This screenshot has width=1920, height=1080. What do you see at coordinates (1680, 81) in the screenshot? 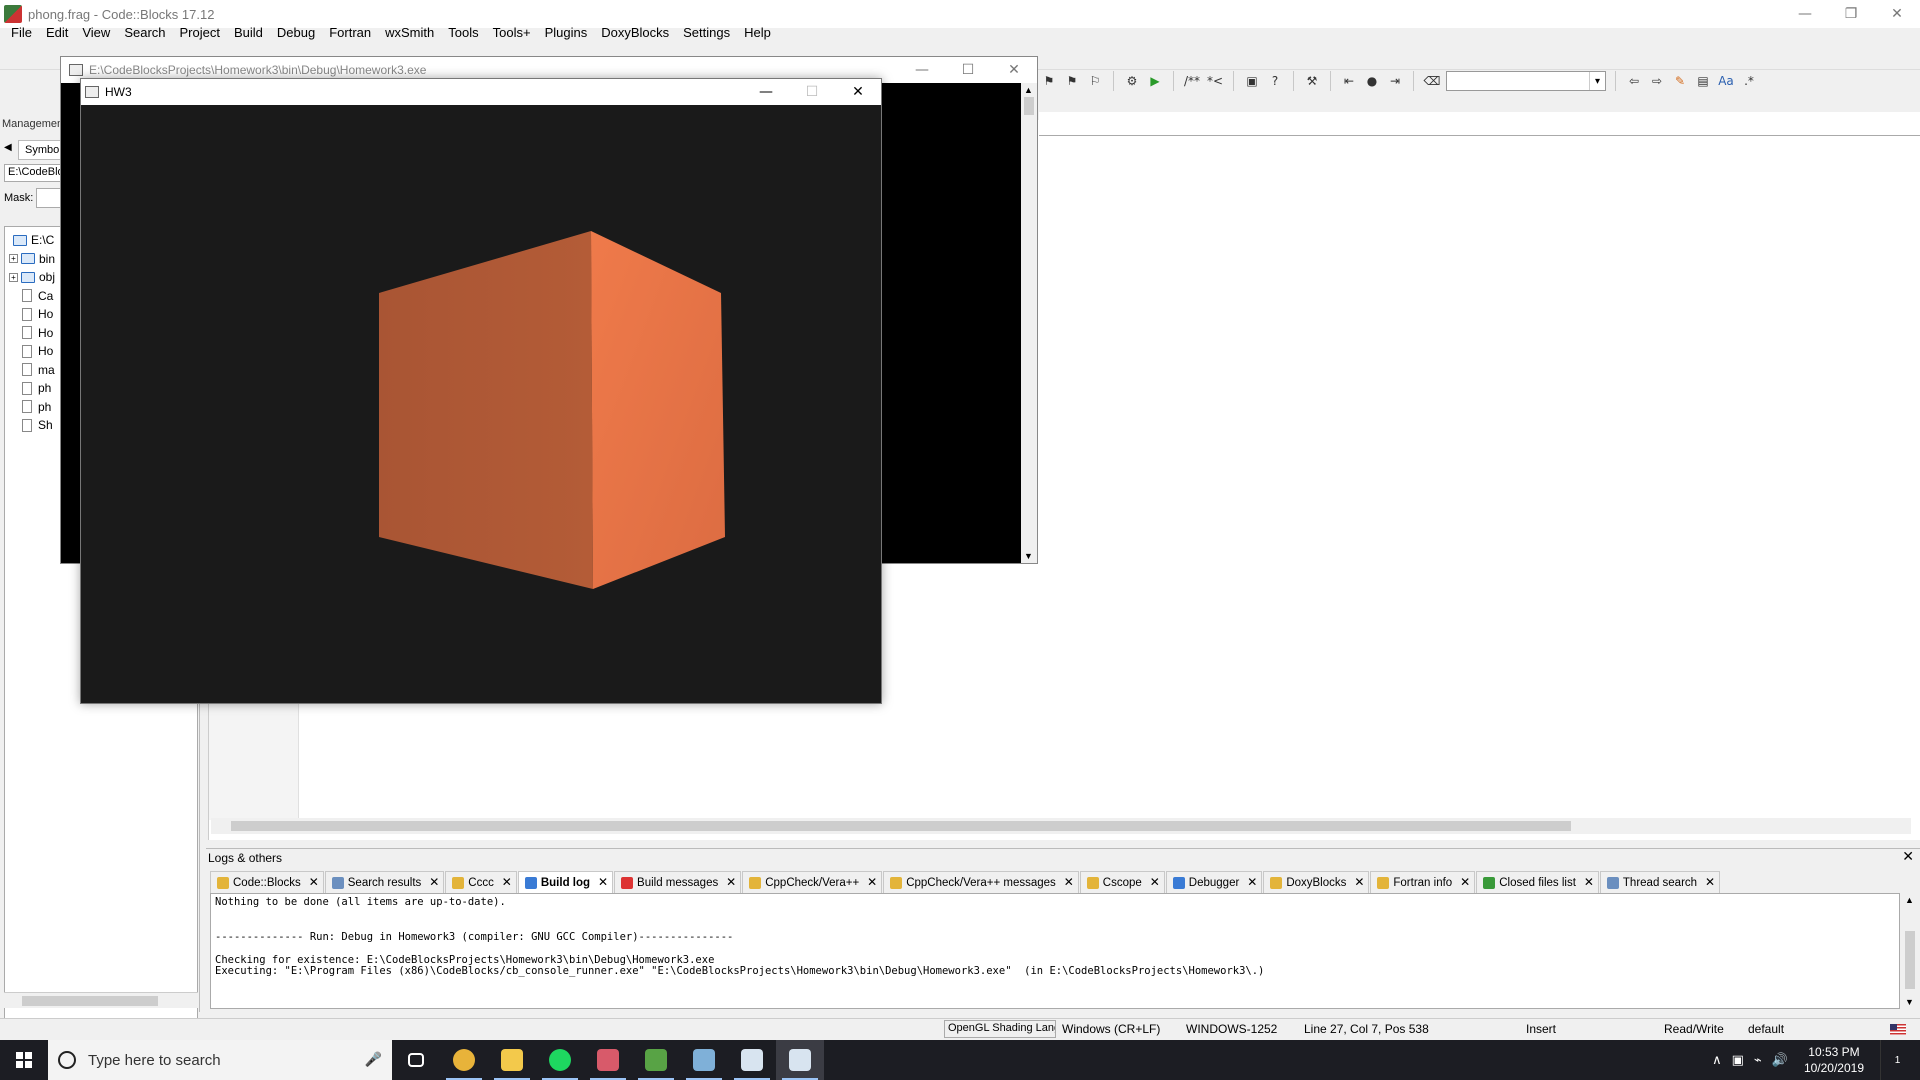
I see `highlight-icon: ✎` at bounding box center [1680, 81].